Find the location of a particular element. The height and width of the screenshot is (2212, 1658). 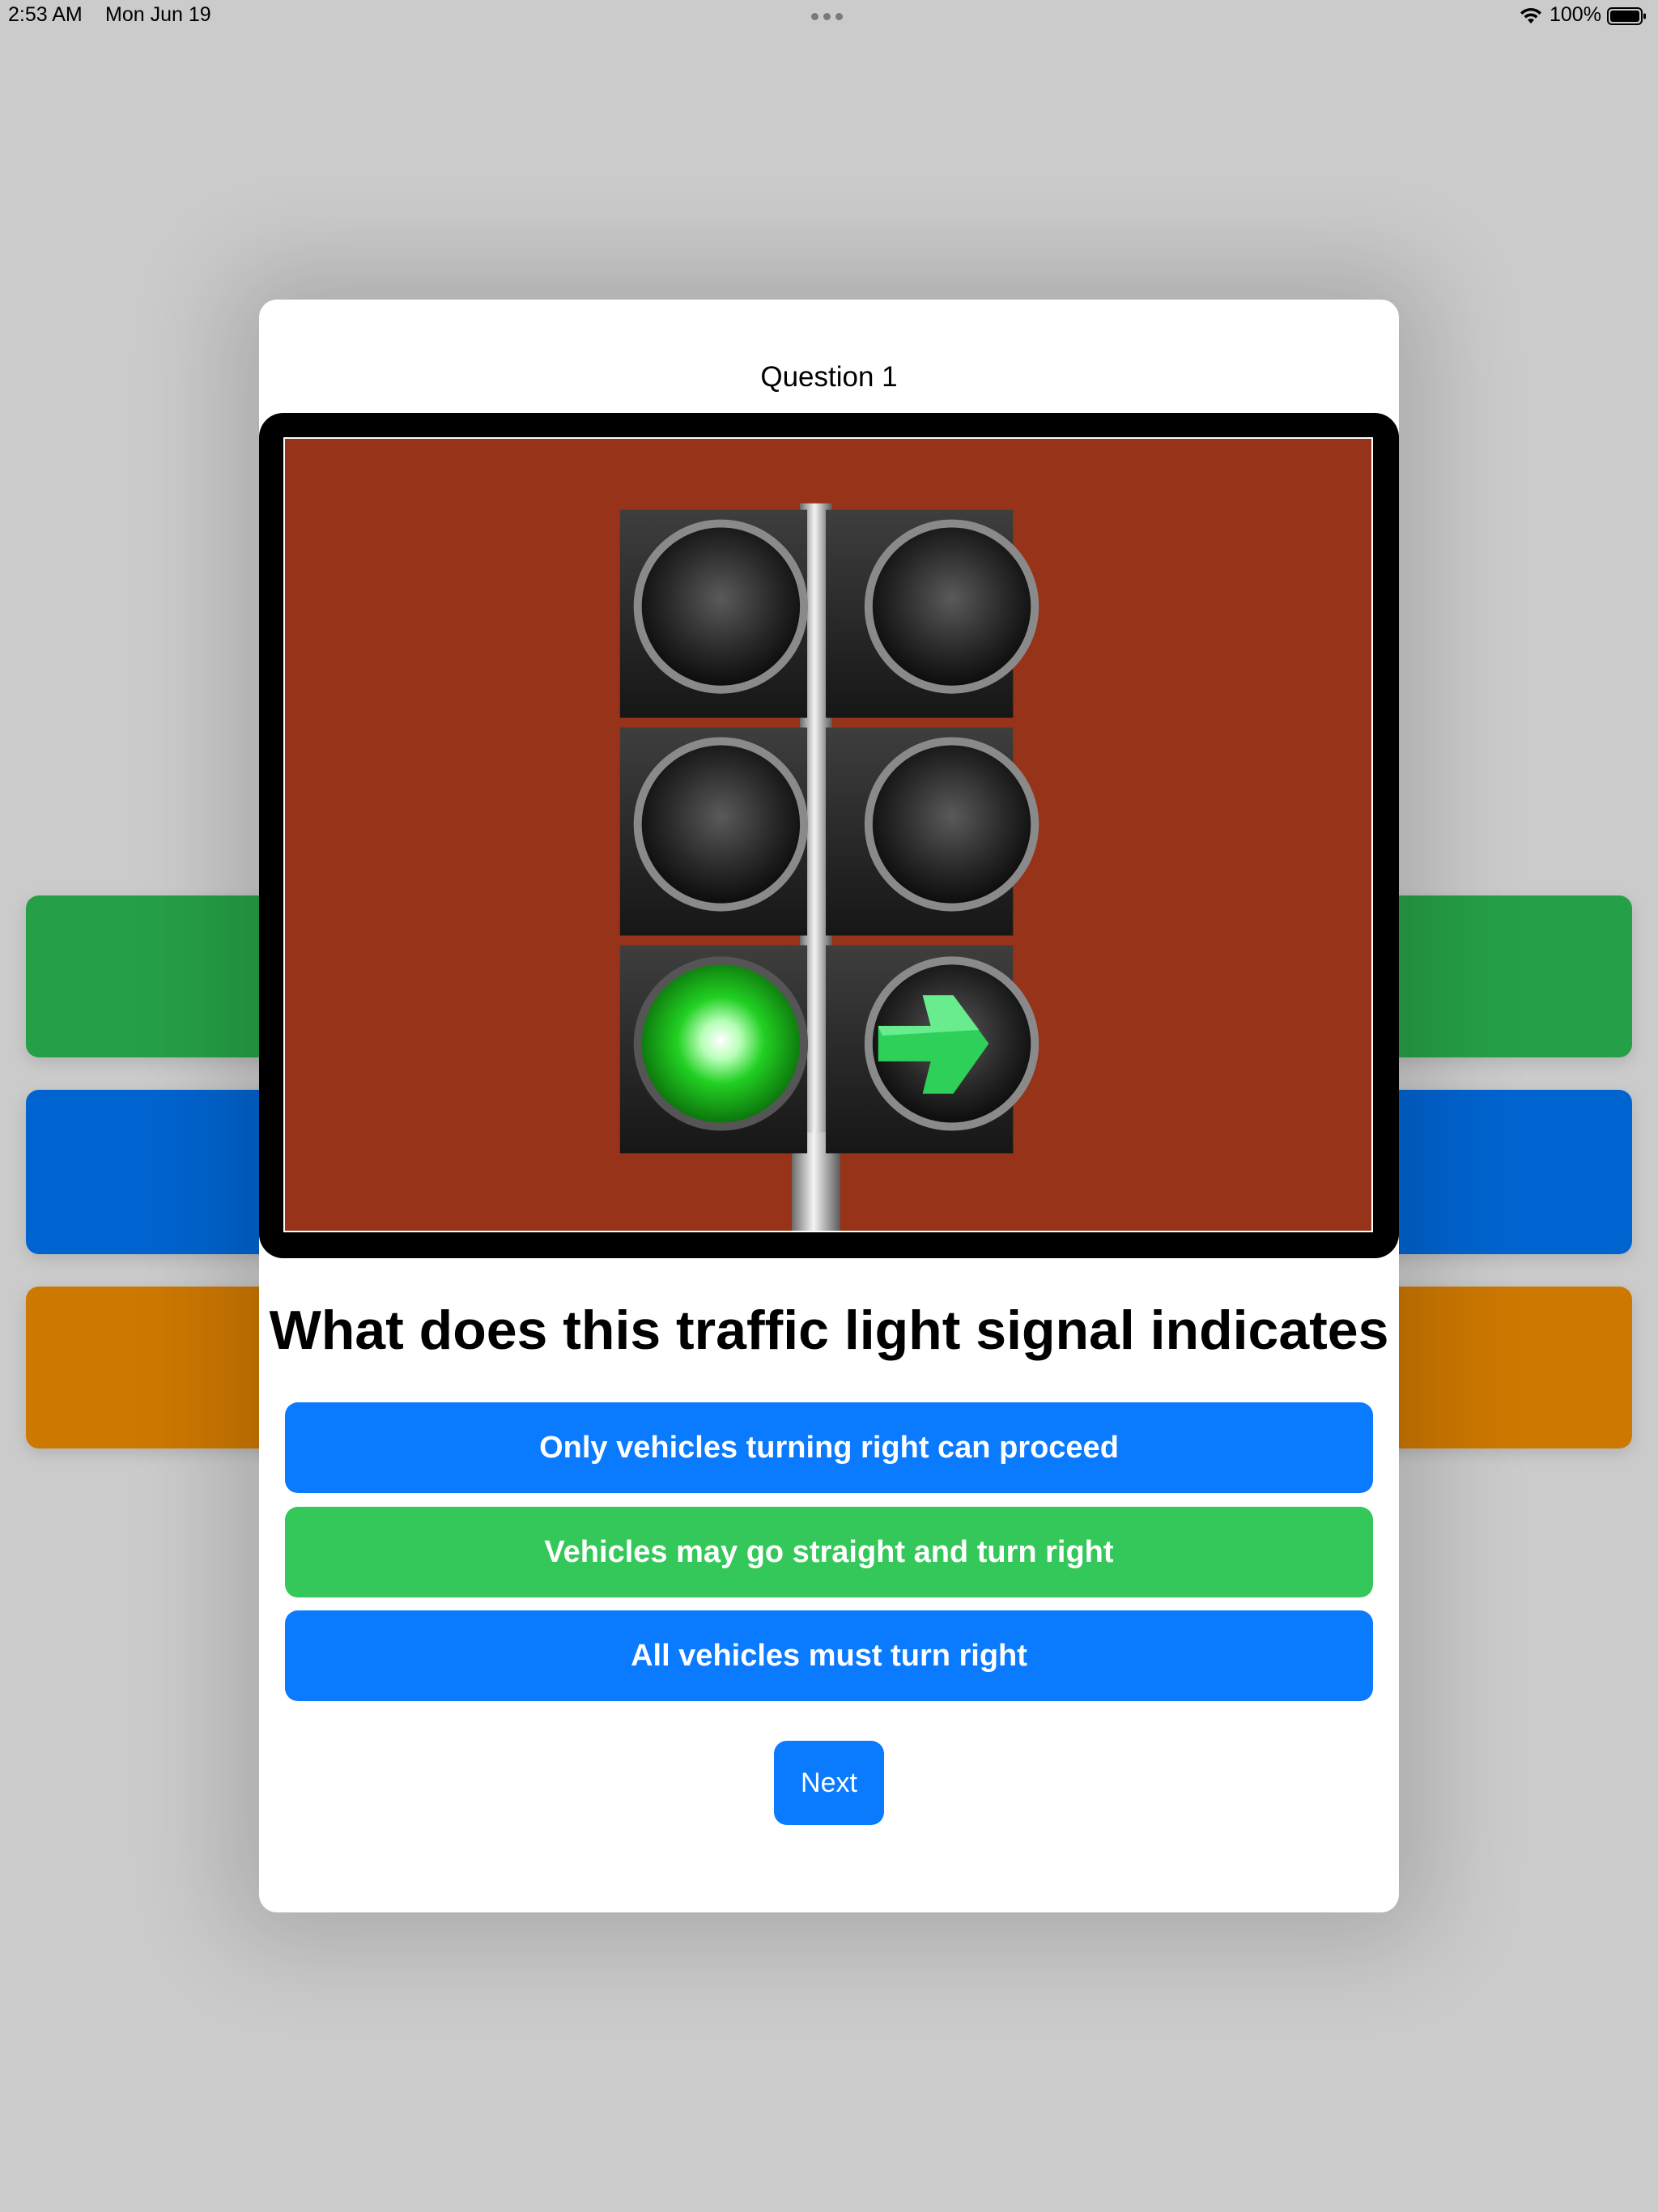

answer-button-2: Vehicles may go straight and turn right is located at coordinates (829, 1552).